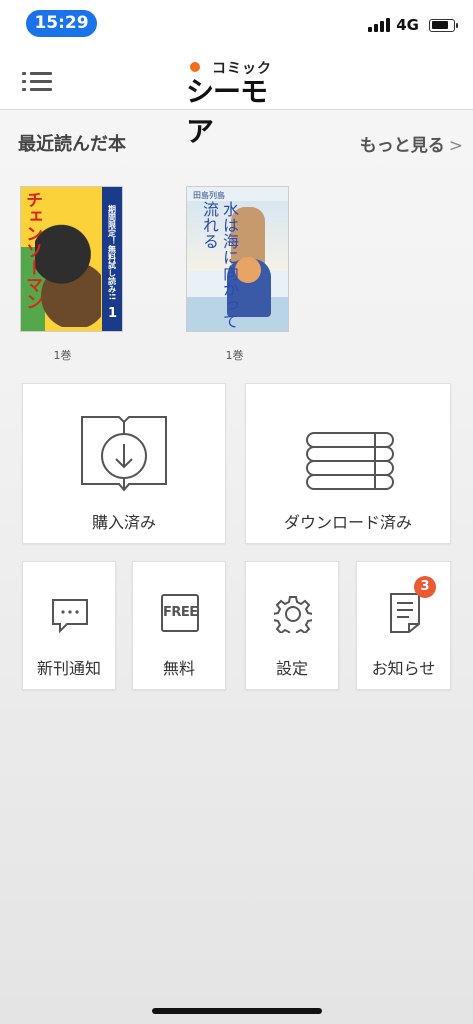 The width and height of the screenshot is (473, 1024). I want to click on news-tile: 3 お知らせ, so click(403, 625).